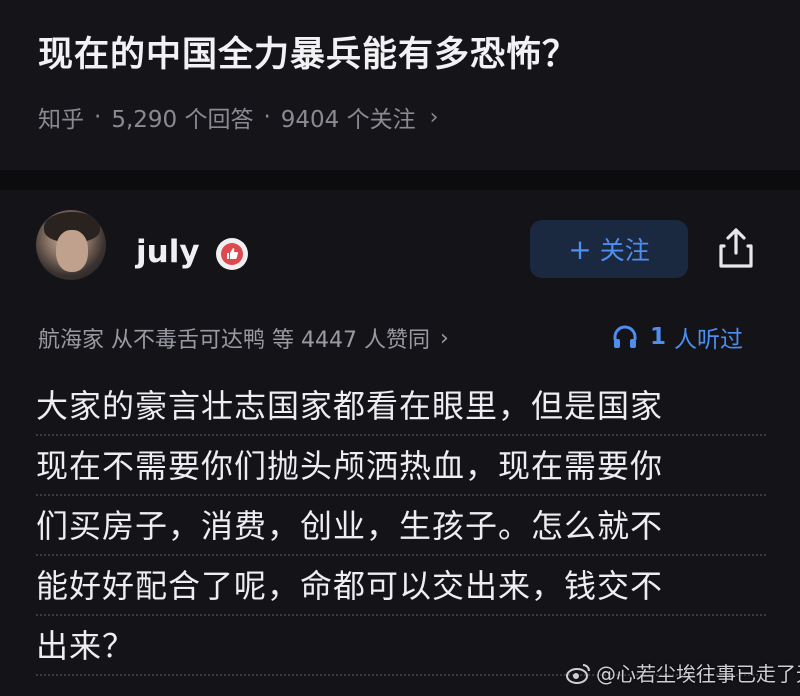 The width and height of the screenshot is (800, 696). I want to click on thumbs-up-icon, so click(232, 254).